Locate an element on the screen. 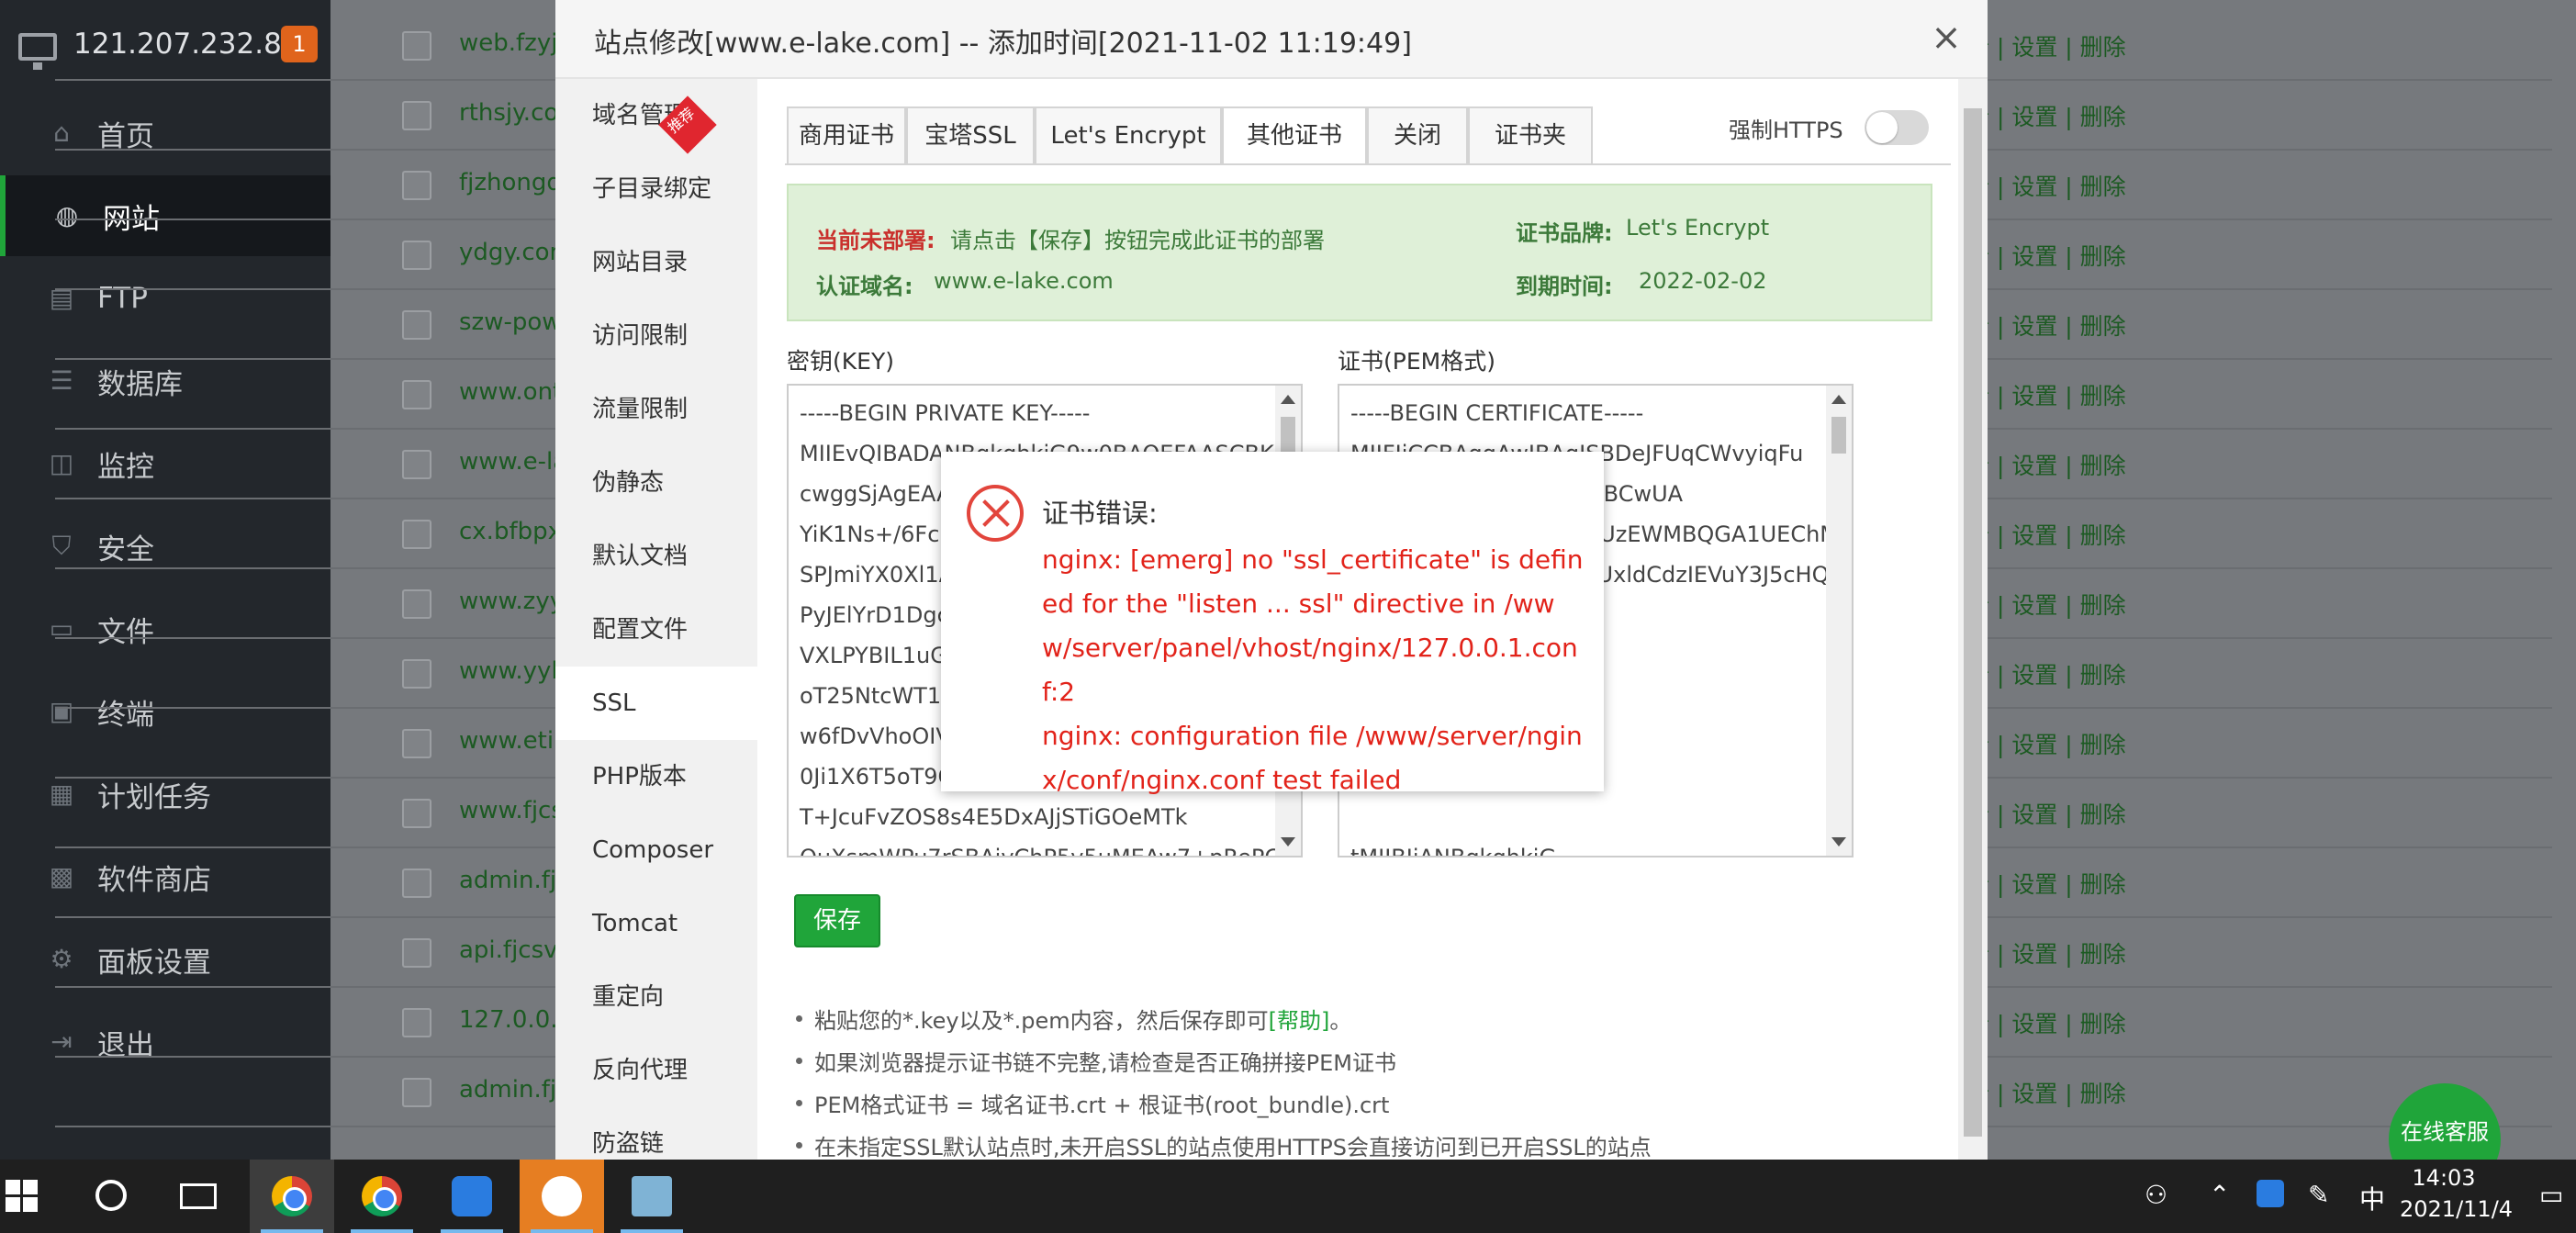  site-name: www.e-la is located at coordinates (513, 462).